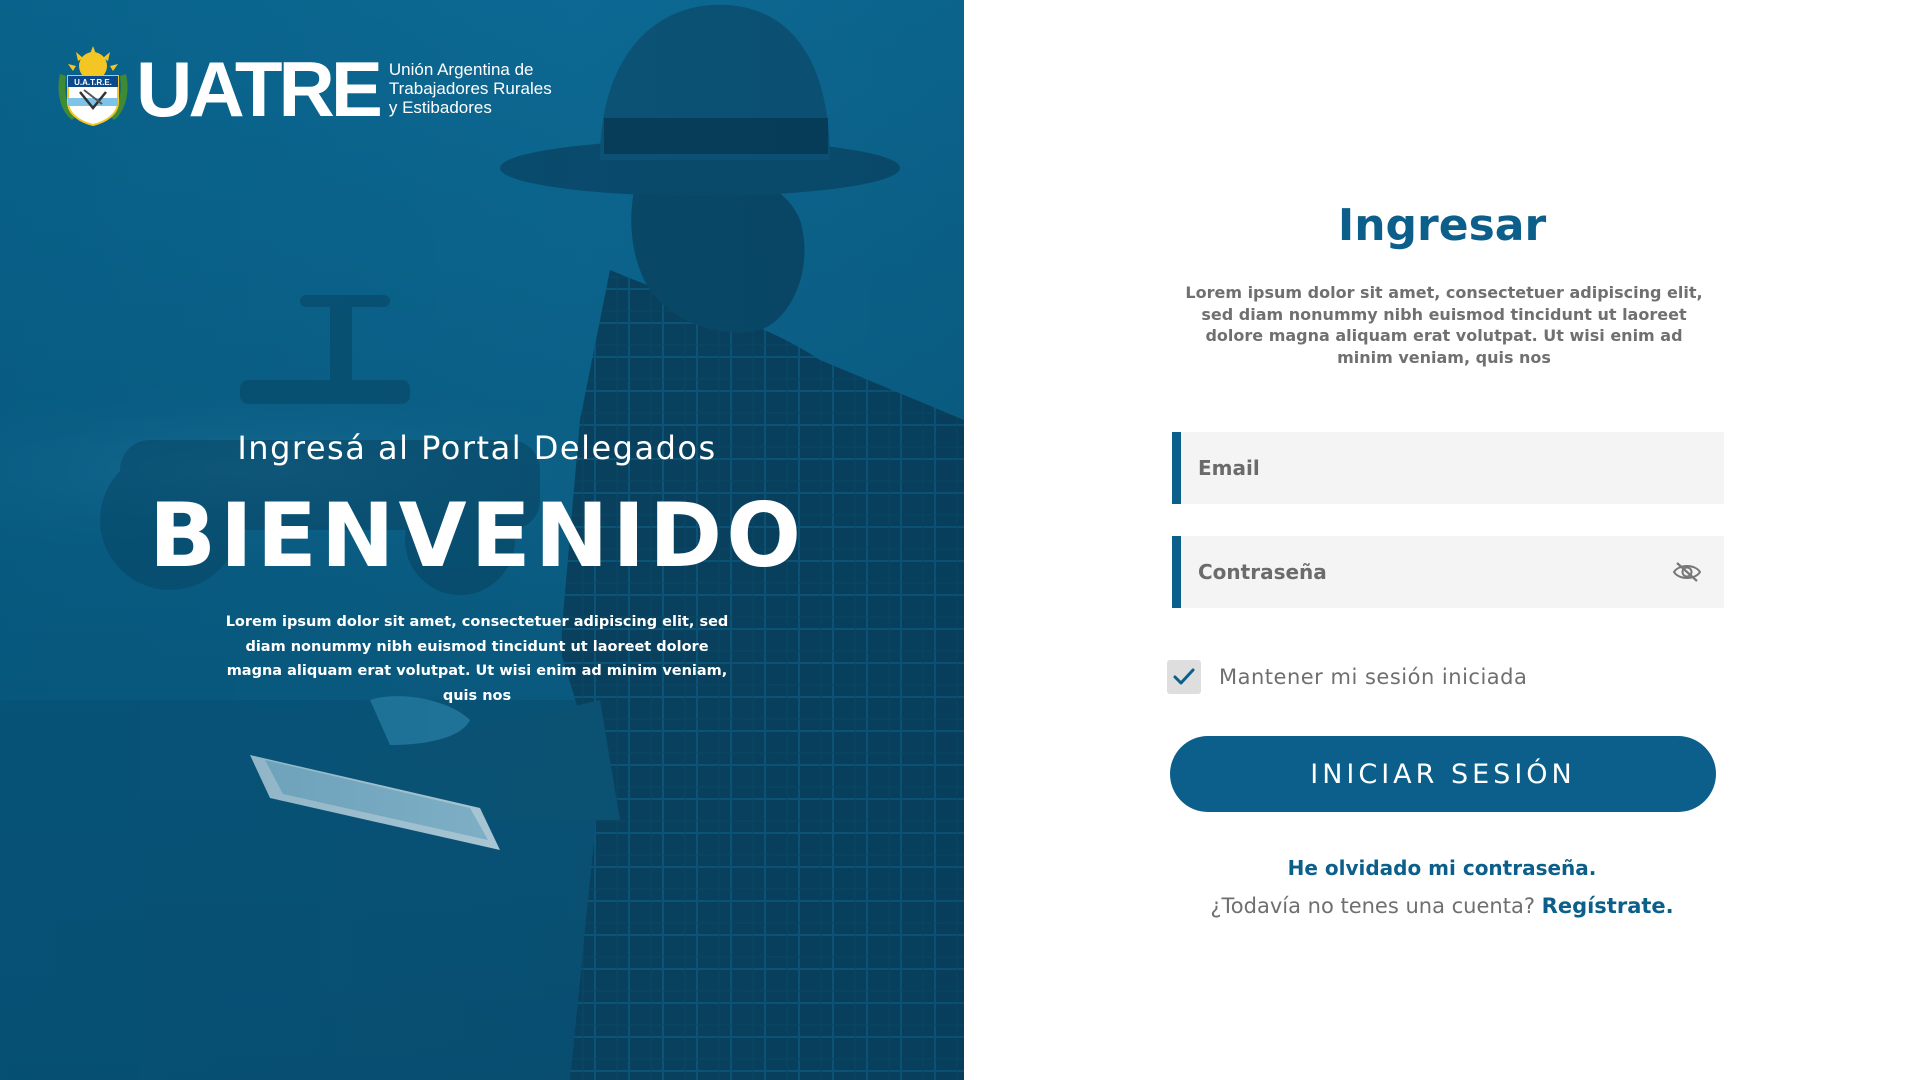  I want to click on brand-subtitle-line: Trabajadores Rurales, so click(470, 88).